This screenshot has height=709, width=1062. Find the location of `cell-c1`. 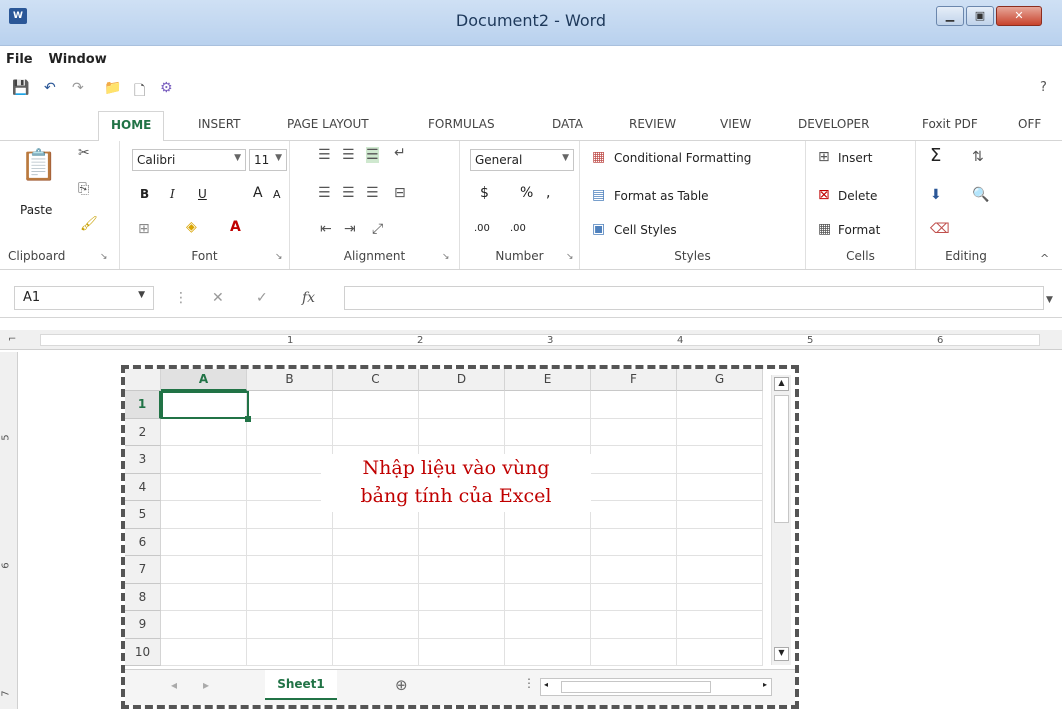

cell-c1 is located at coordinates (376, 405).